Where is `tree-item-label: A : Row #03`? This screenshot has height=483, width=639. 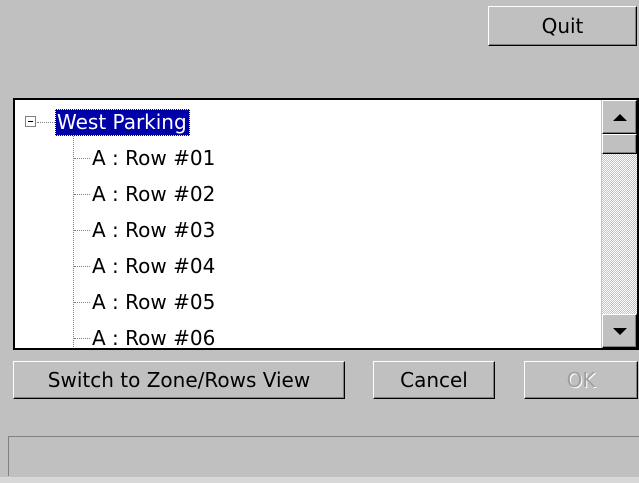 tree-item-label: A : Row #03 is located at coordinates (154, 230).